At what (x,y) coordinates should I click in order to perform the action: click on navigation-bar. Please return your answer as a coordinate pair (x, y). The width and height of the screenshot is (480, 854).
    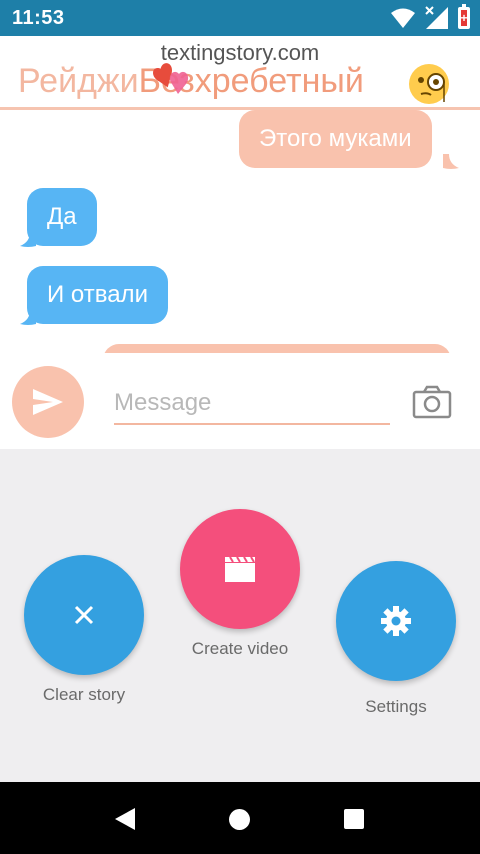
    Looking at the image, I should click on (240, 818).